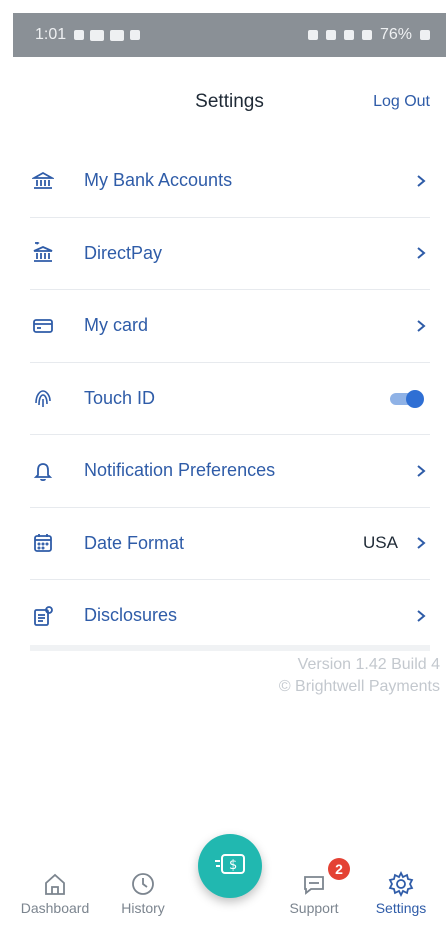  Describe the element at coordinates (97, 35) in the screenshot. I see `video-icon` at that location.